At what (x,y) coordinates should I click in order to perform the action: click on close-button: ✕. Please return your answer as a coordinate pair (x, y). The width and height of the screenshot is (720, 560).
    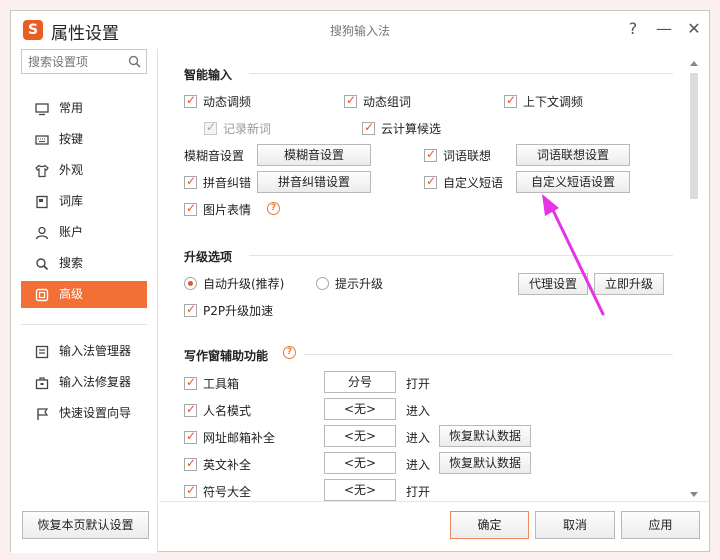
    Looking at the image, I should click on (694, 29).